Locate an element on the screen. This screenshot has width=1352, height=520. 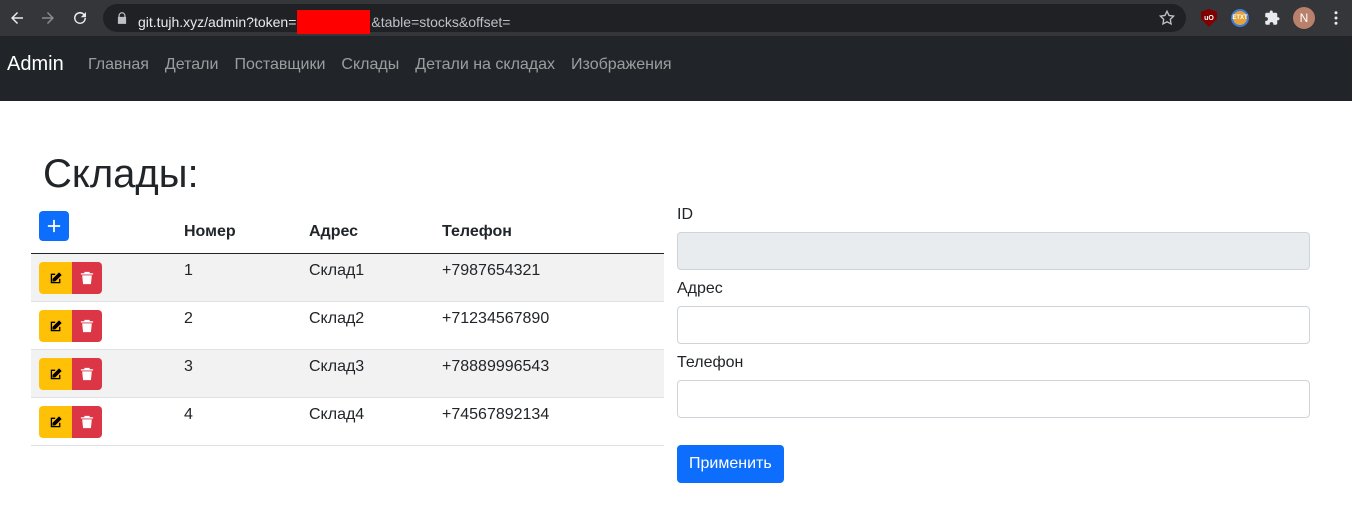
reload-icon is located at coordinates (80, 18).